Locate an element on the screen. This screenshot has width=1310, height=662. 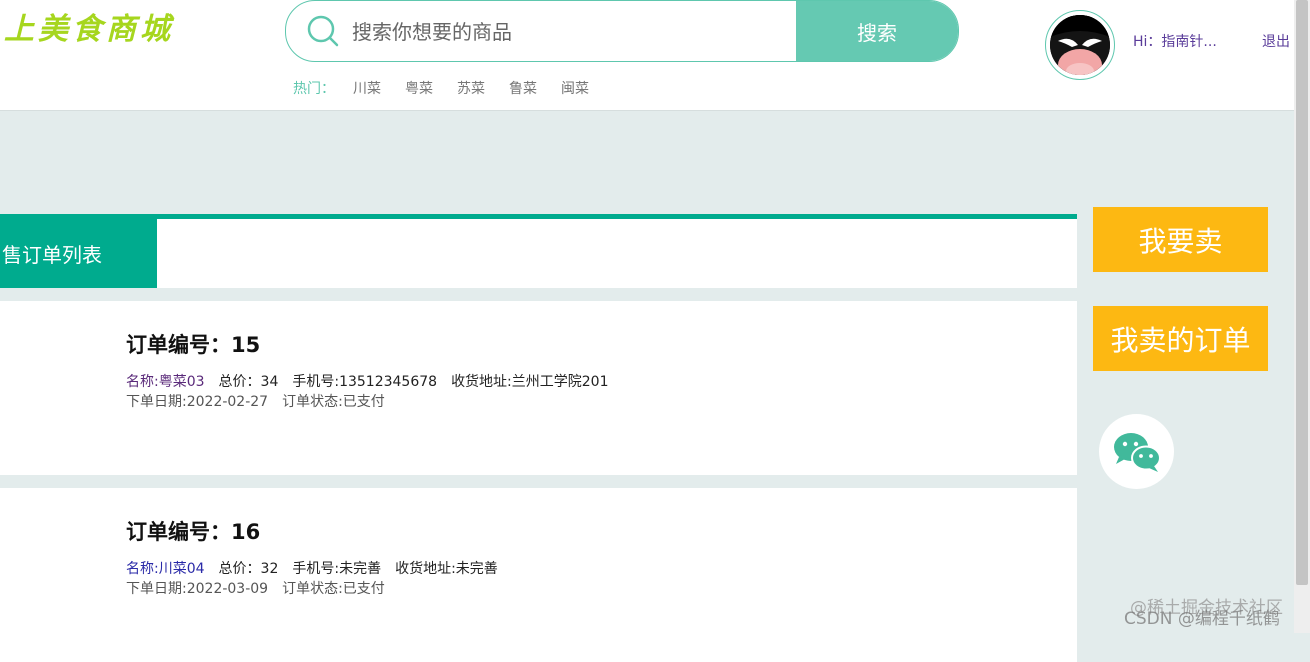
hot-label: 热门： is located at coordinates (314, 89).